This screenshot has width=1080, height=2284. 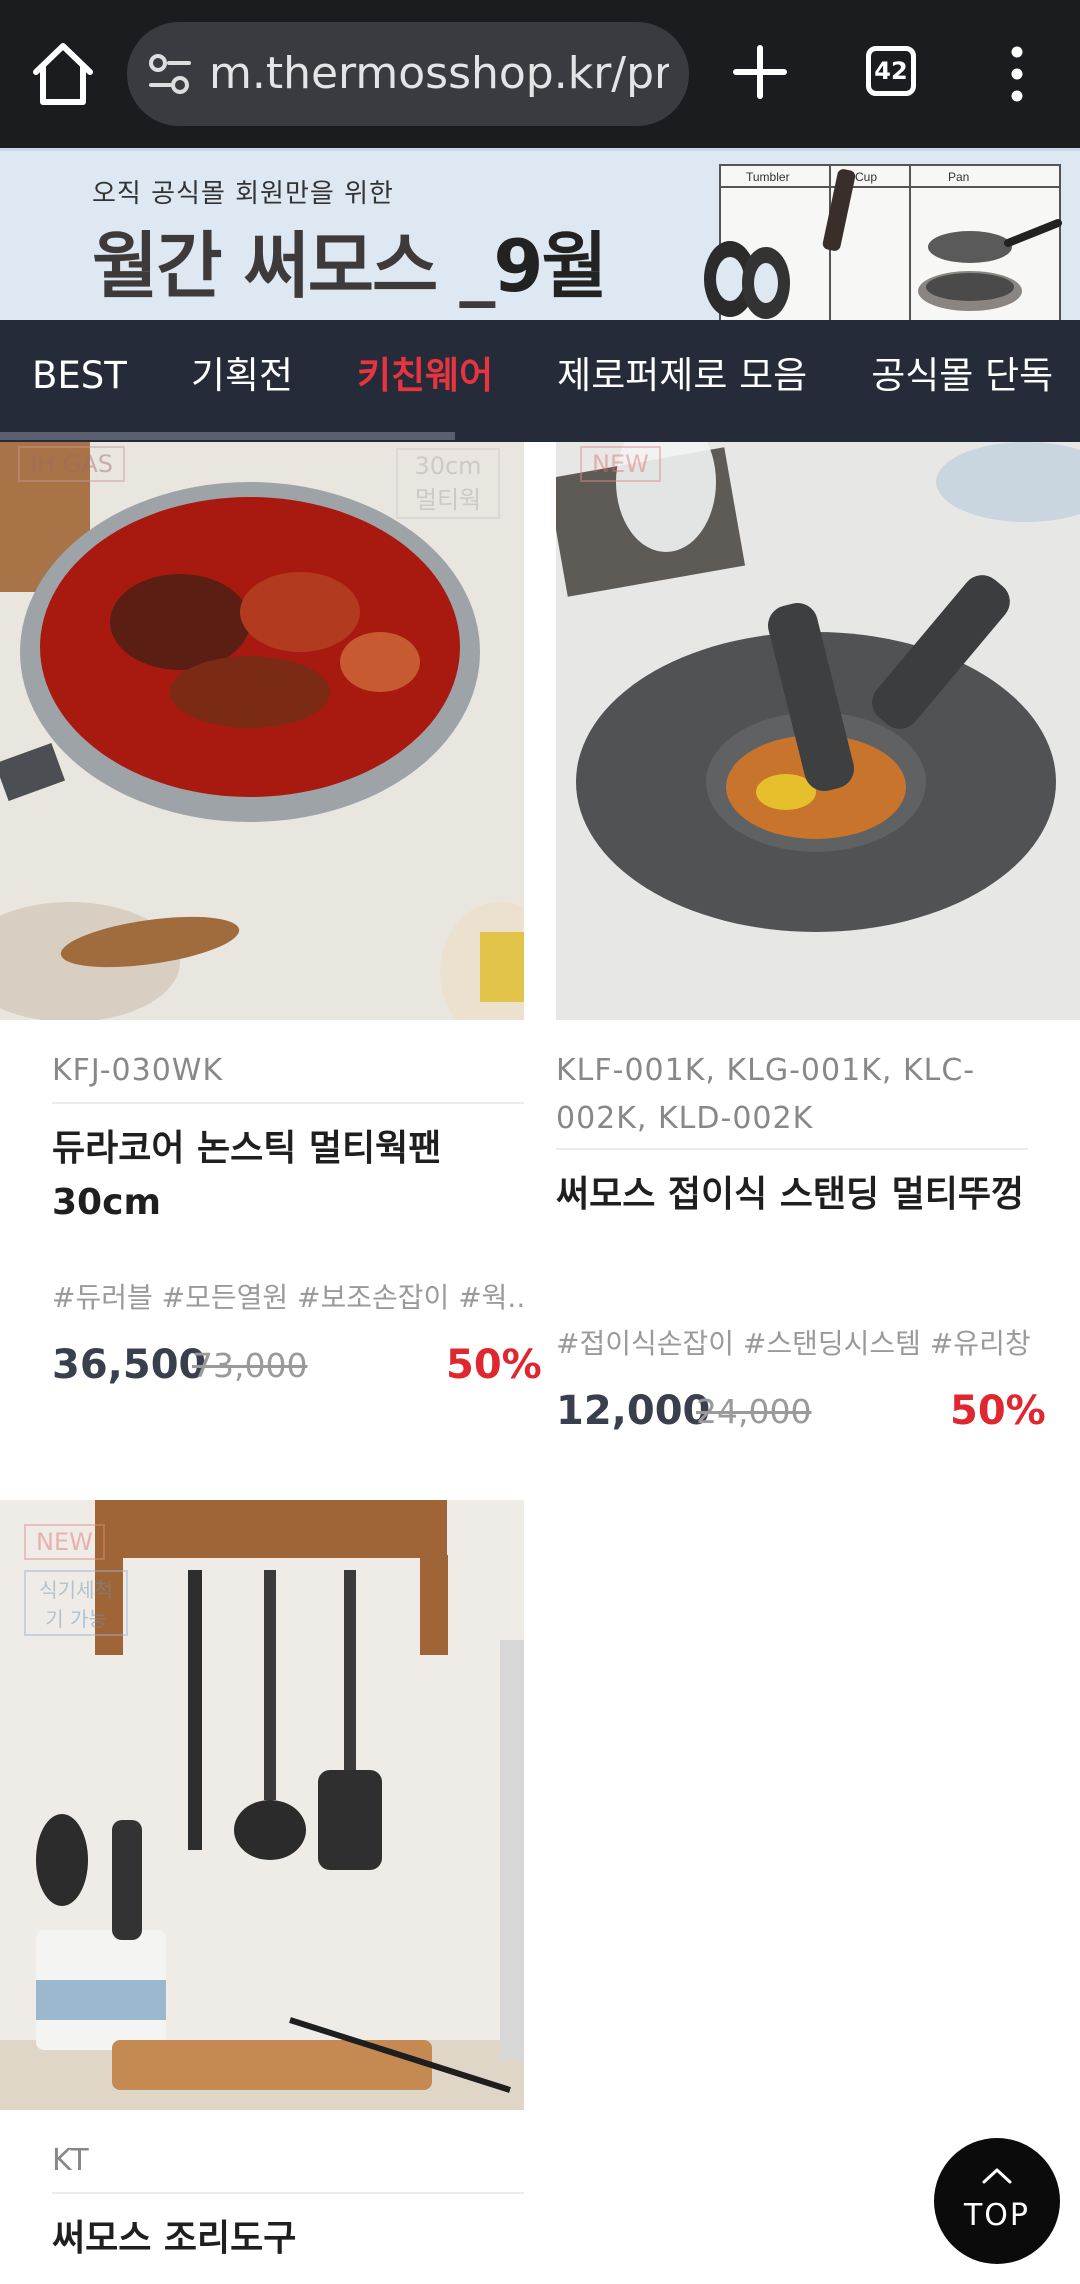 What do you see at coordinates (958, 177) in the screenshot?
I see `banner-label-pan: Pan` at bounding box center [958, 177].